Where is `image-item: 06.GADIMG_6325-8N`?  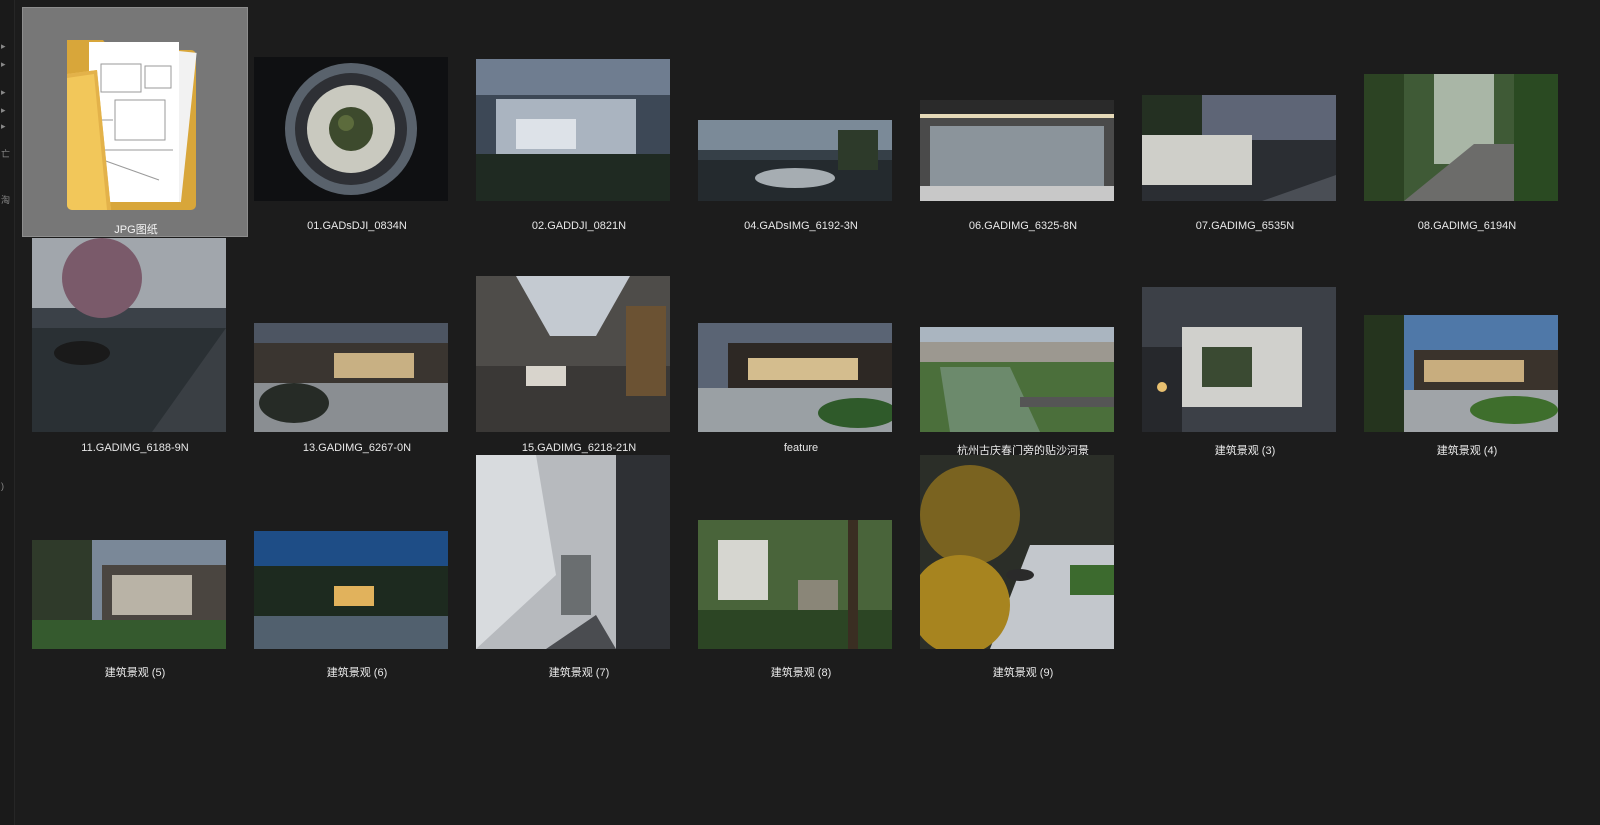
image-item: 06.GADIMG_6325-8N is located at coordinates (1023, 122).